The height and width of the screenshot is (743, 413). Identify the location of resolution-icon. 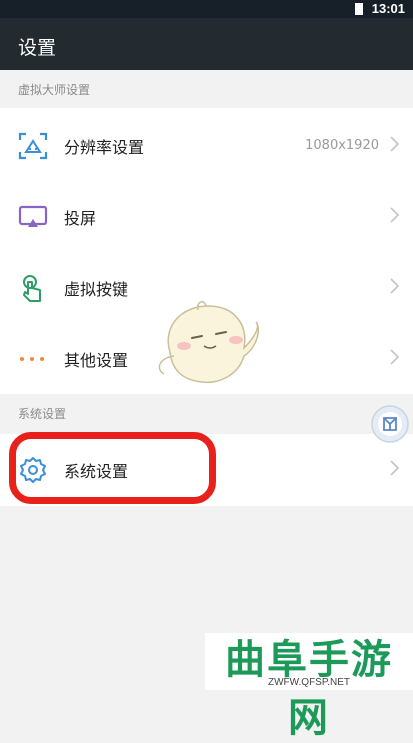
(33, 146).